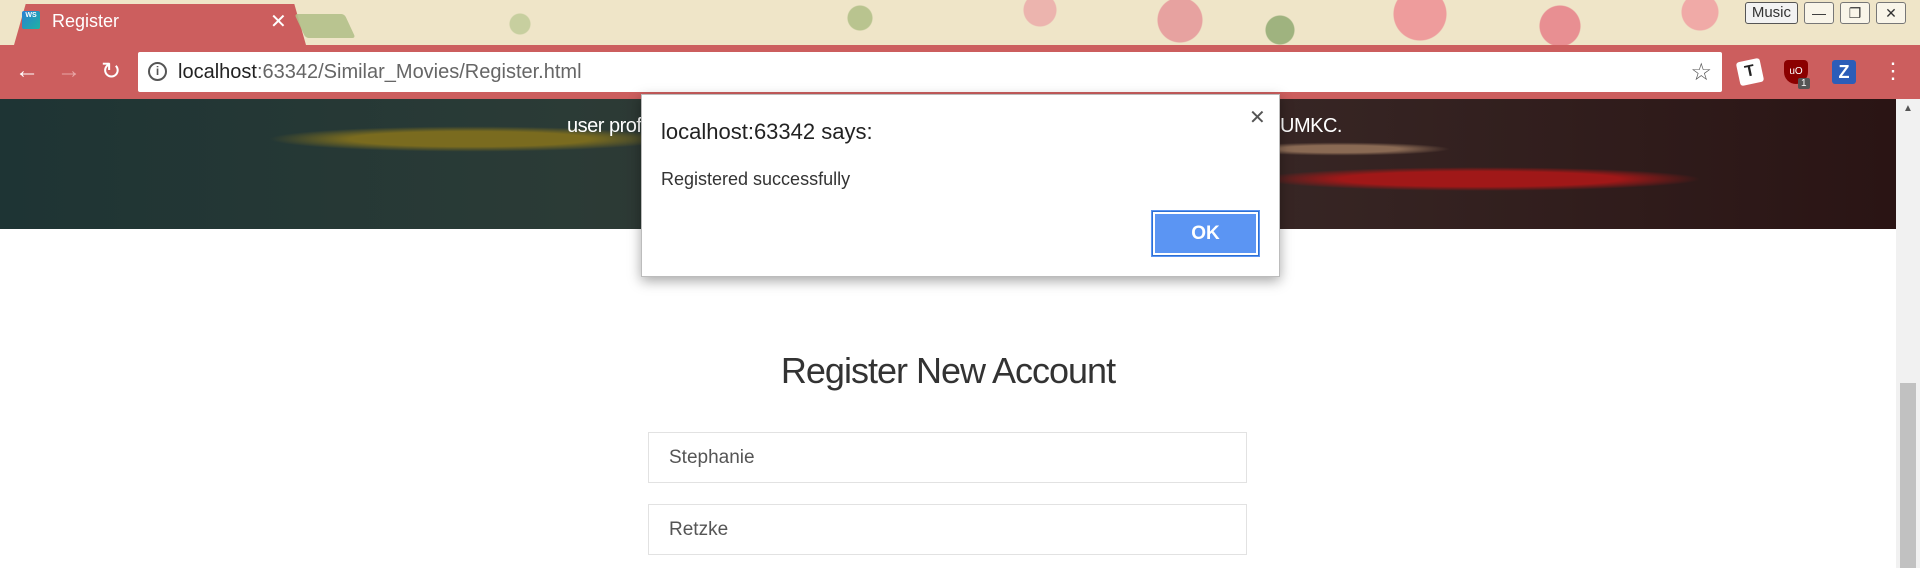 This screenshot has width=1920, height=568. What do you see at coordinates (948, 370) in the screenshot?
I see `form-title: Register New Account` at bounding box center [948, 370].